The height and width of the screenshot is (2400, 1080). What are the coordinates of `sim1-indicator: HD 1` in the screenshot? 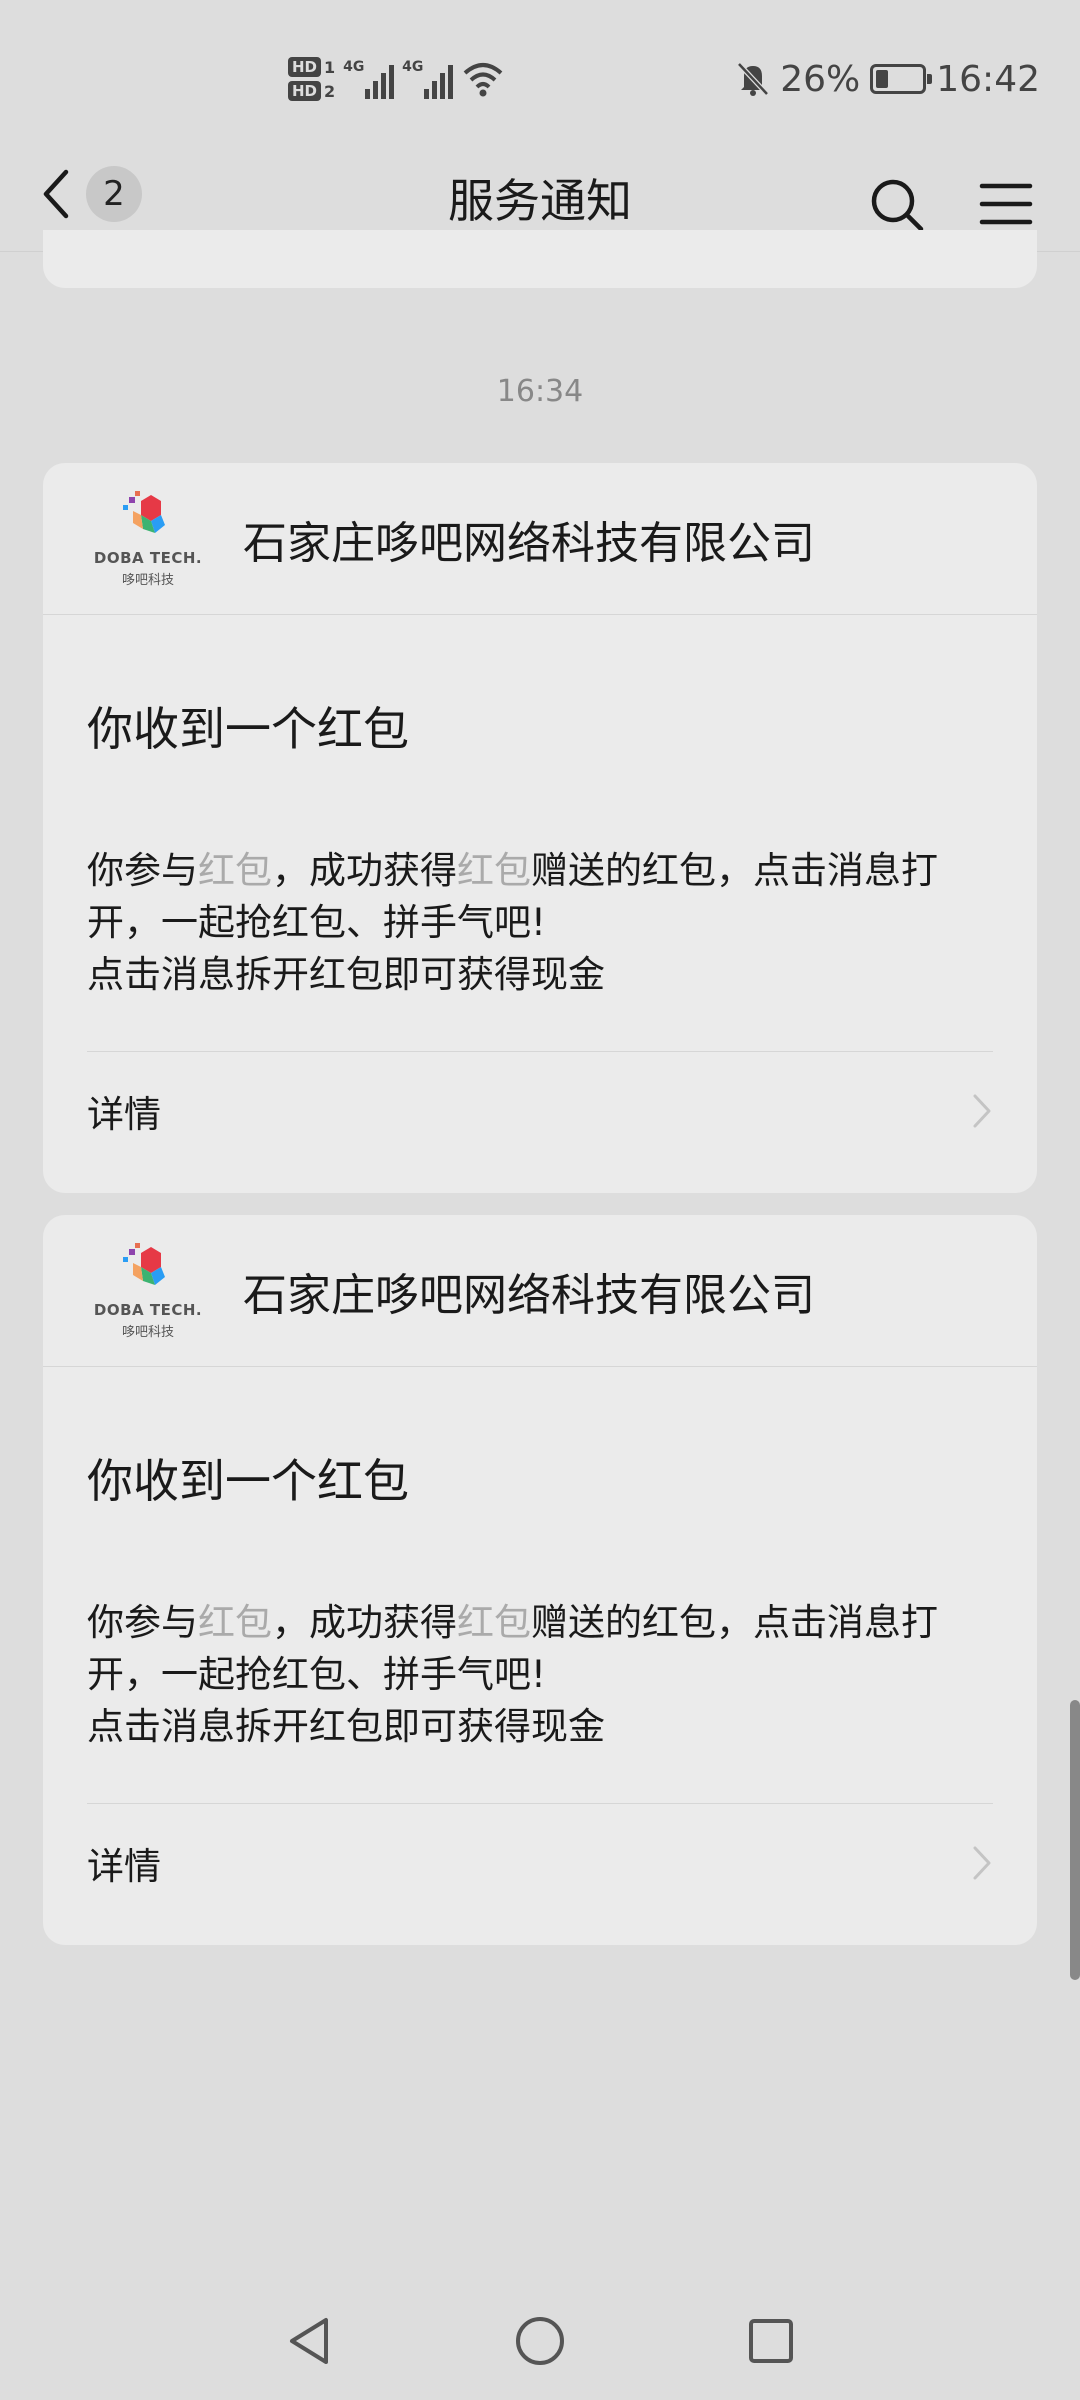 It's located at (311, 67).